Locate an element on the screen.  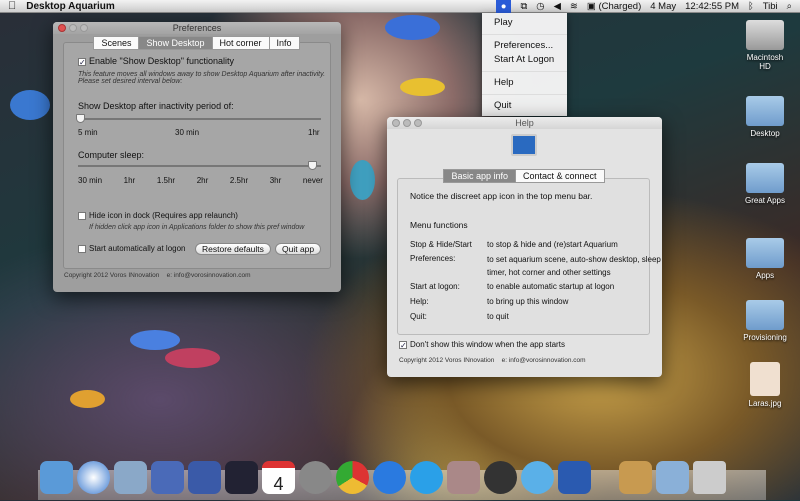
developer-tool-icon is located at coordinates (204, 477).